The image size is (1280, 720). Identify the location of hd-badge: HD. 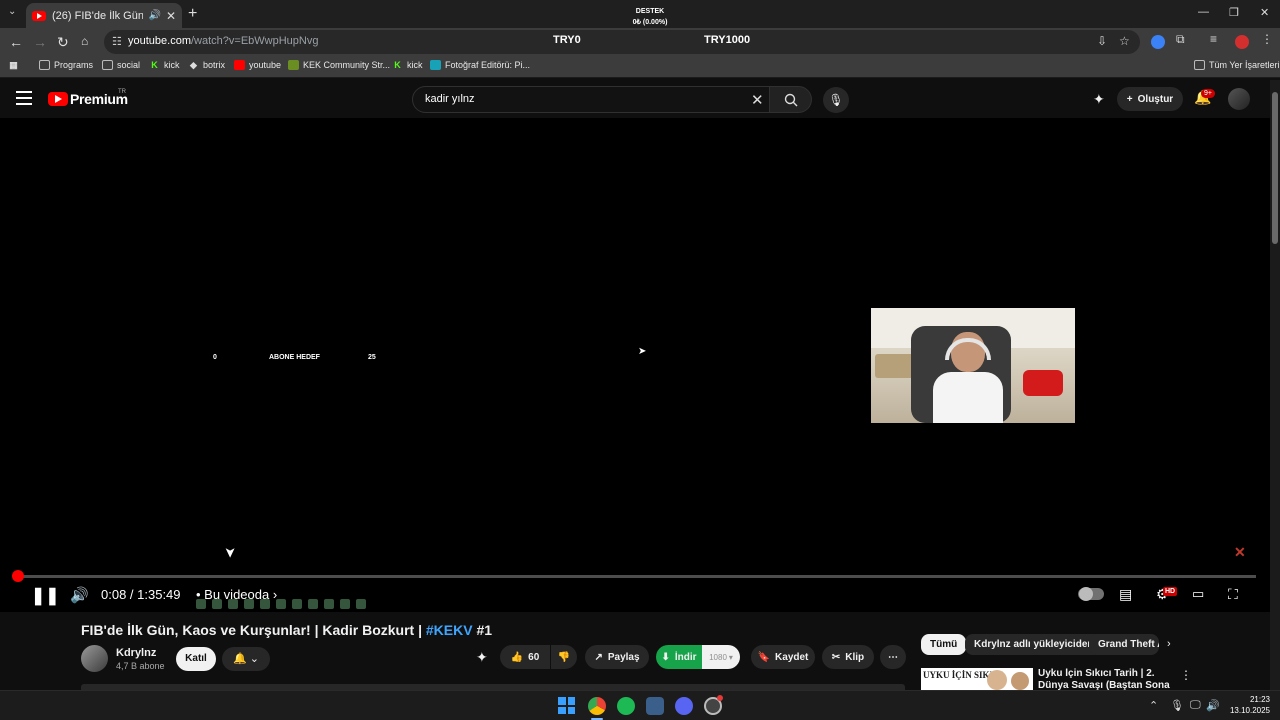
(1170, 591).